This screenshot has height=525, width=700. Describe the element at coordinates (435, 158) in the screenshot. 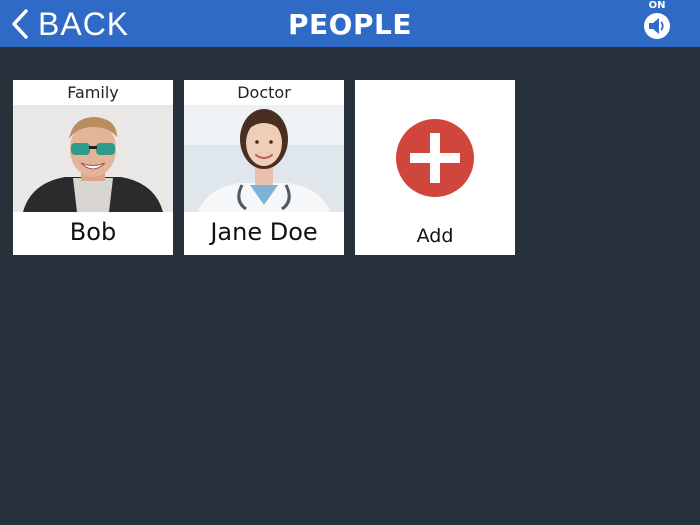

I see `plus-icon` at that location.